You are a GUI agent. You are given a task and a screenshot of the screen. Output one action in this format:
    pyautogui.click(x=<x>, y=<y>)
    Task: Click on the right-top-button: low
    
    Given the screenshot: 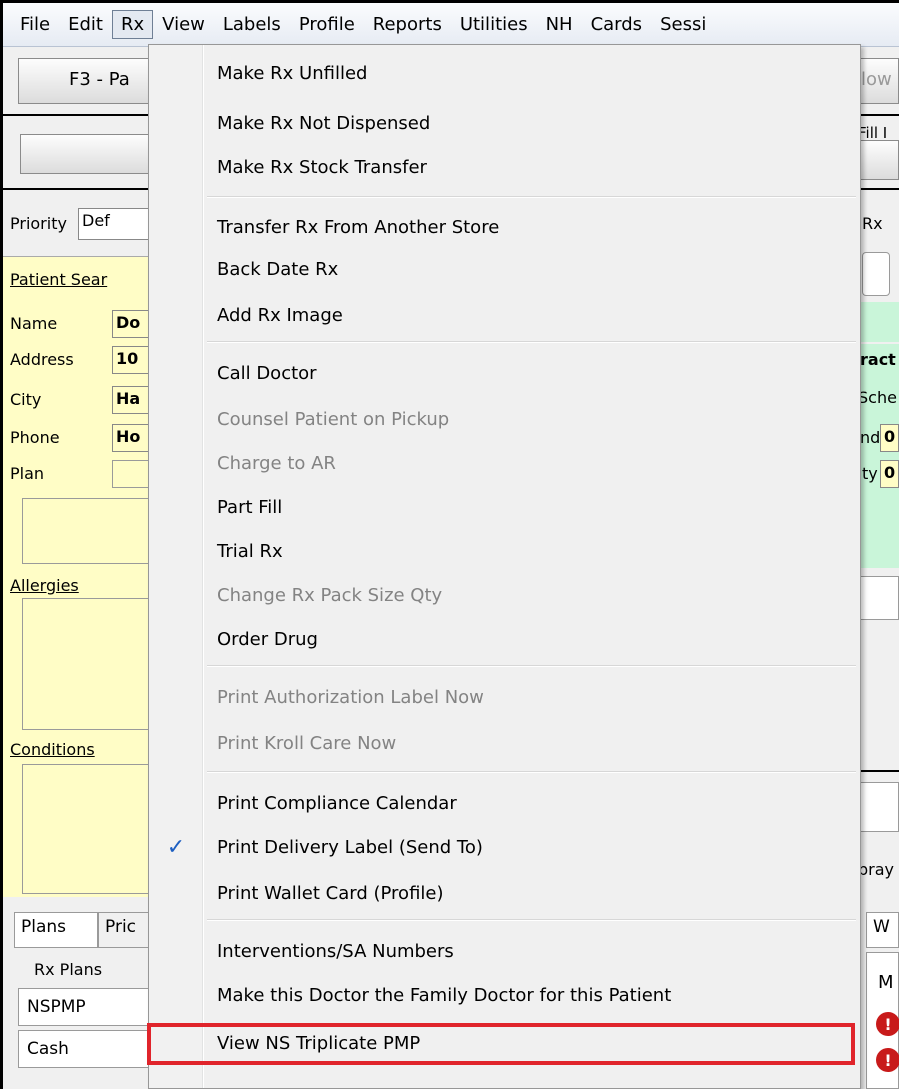 What is the action you would take?
    pyautogui.click(x=877, y=81)
    